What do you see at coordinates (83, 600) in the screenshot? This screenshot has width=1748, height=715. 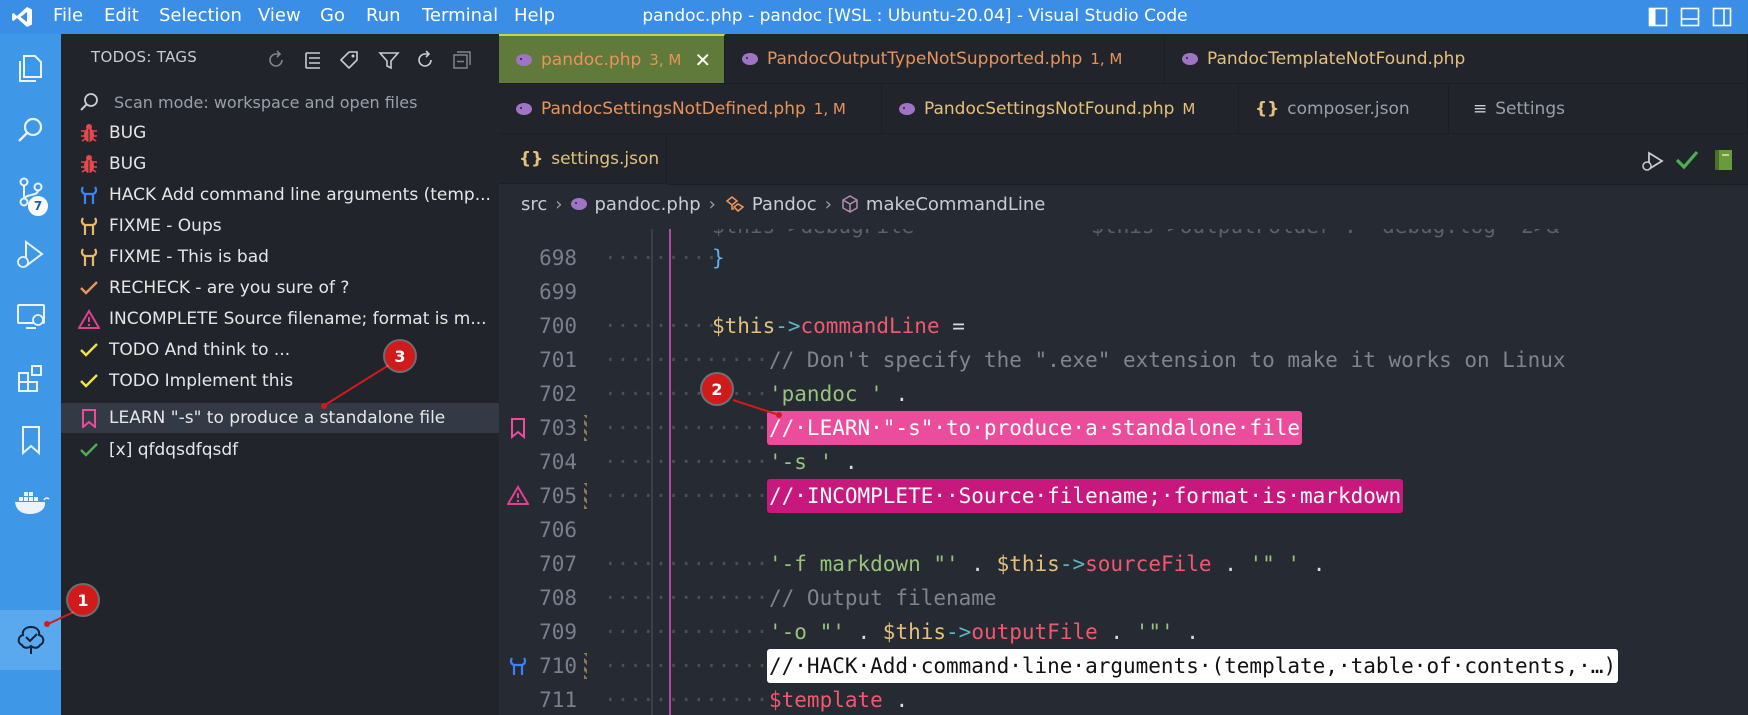 I see `annotation-marker: 1` at bounding box center [83, 600].